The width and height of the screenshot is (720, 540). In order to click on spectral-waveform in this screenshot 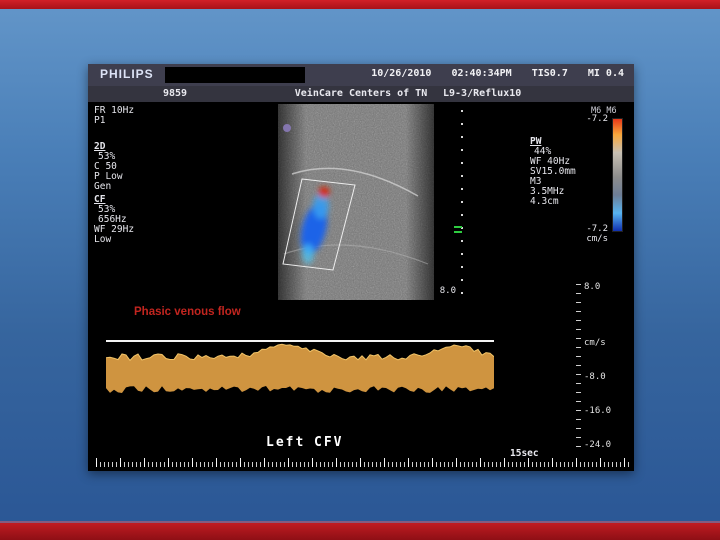, I will do `click(300, 368)`.